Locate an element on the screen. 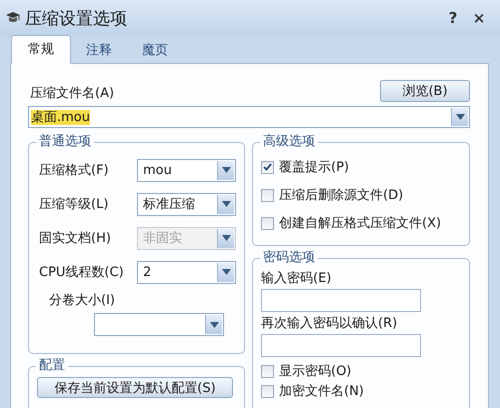 The height and width of the screenshot is (408, 500). group-title: 密码选项 is located at coordinates (289, 257).